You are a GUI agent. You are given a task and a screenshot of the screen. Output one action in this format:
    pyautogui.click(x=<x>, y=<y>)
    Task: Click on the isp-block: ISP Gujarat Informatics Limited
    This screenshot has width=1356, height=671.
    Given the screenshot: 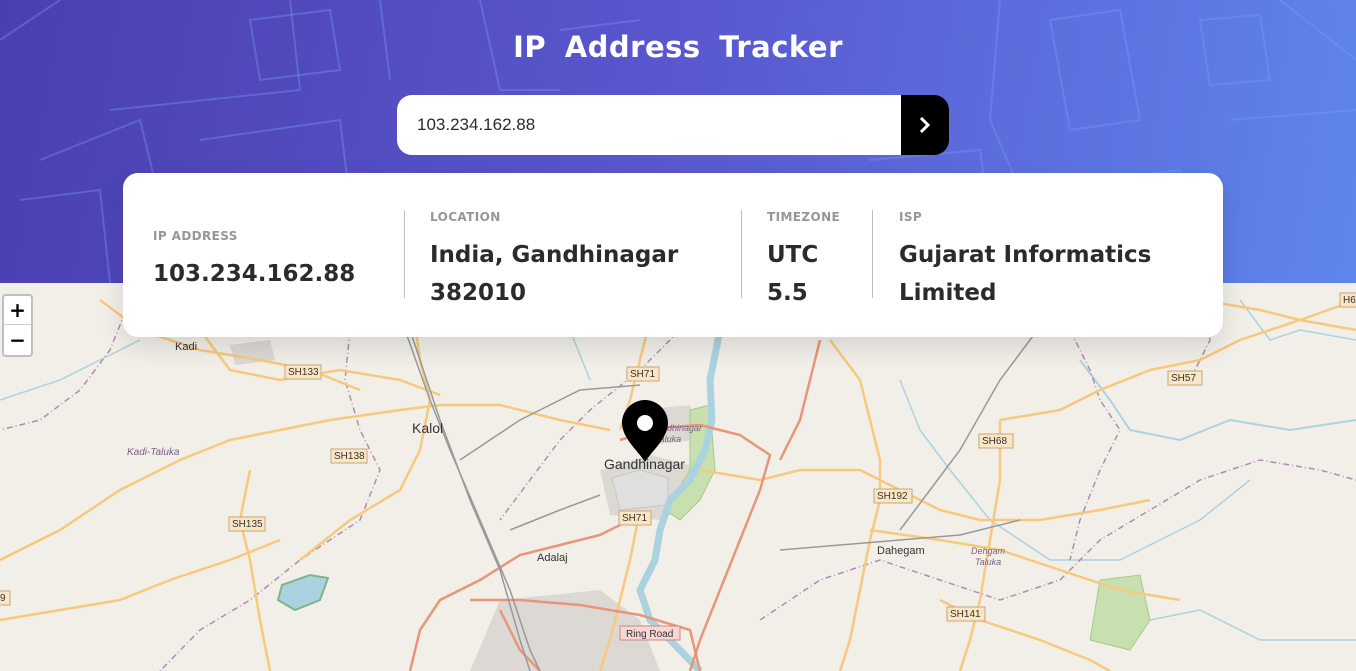 What is the action you would take?
    pyautogui.click(x=1049, y=255)
    